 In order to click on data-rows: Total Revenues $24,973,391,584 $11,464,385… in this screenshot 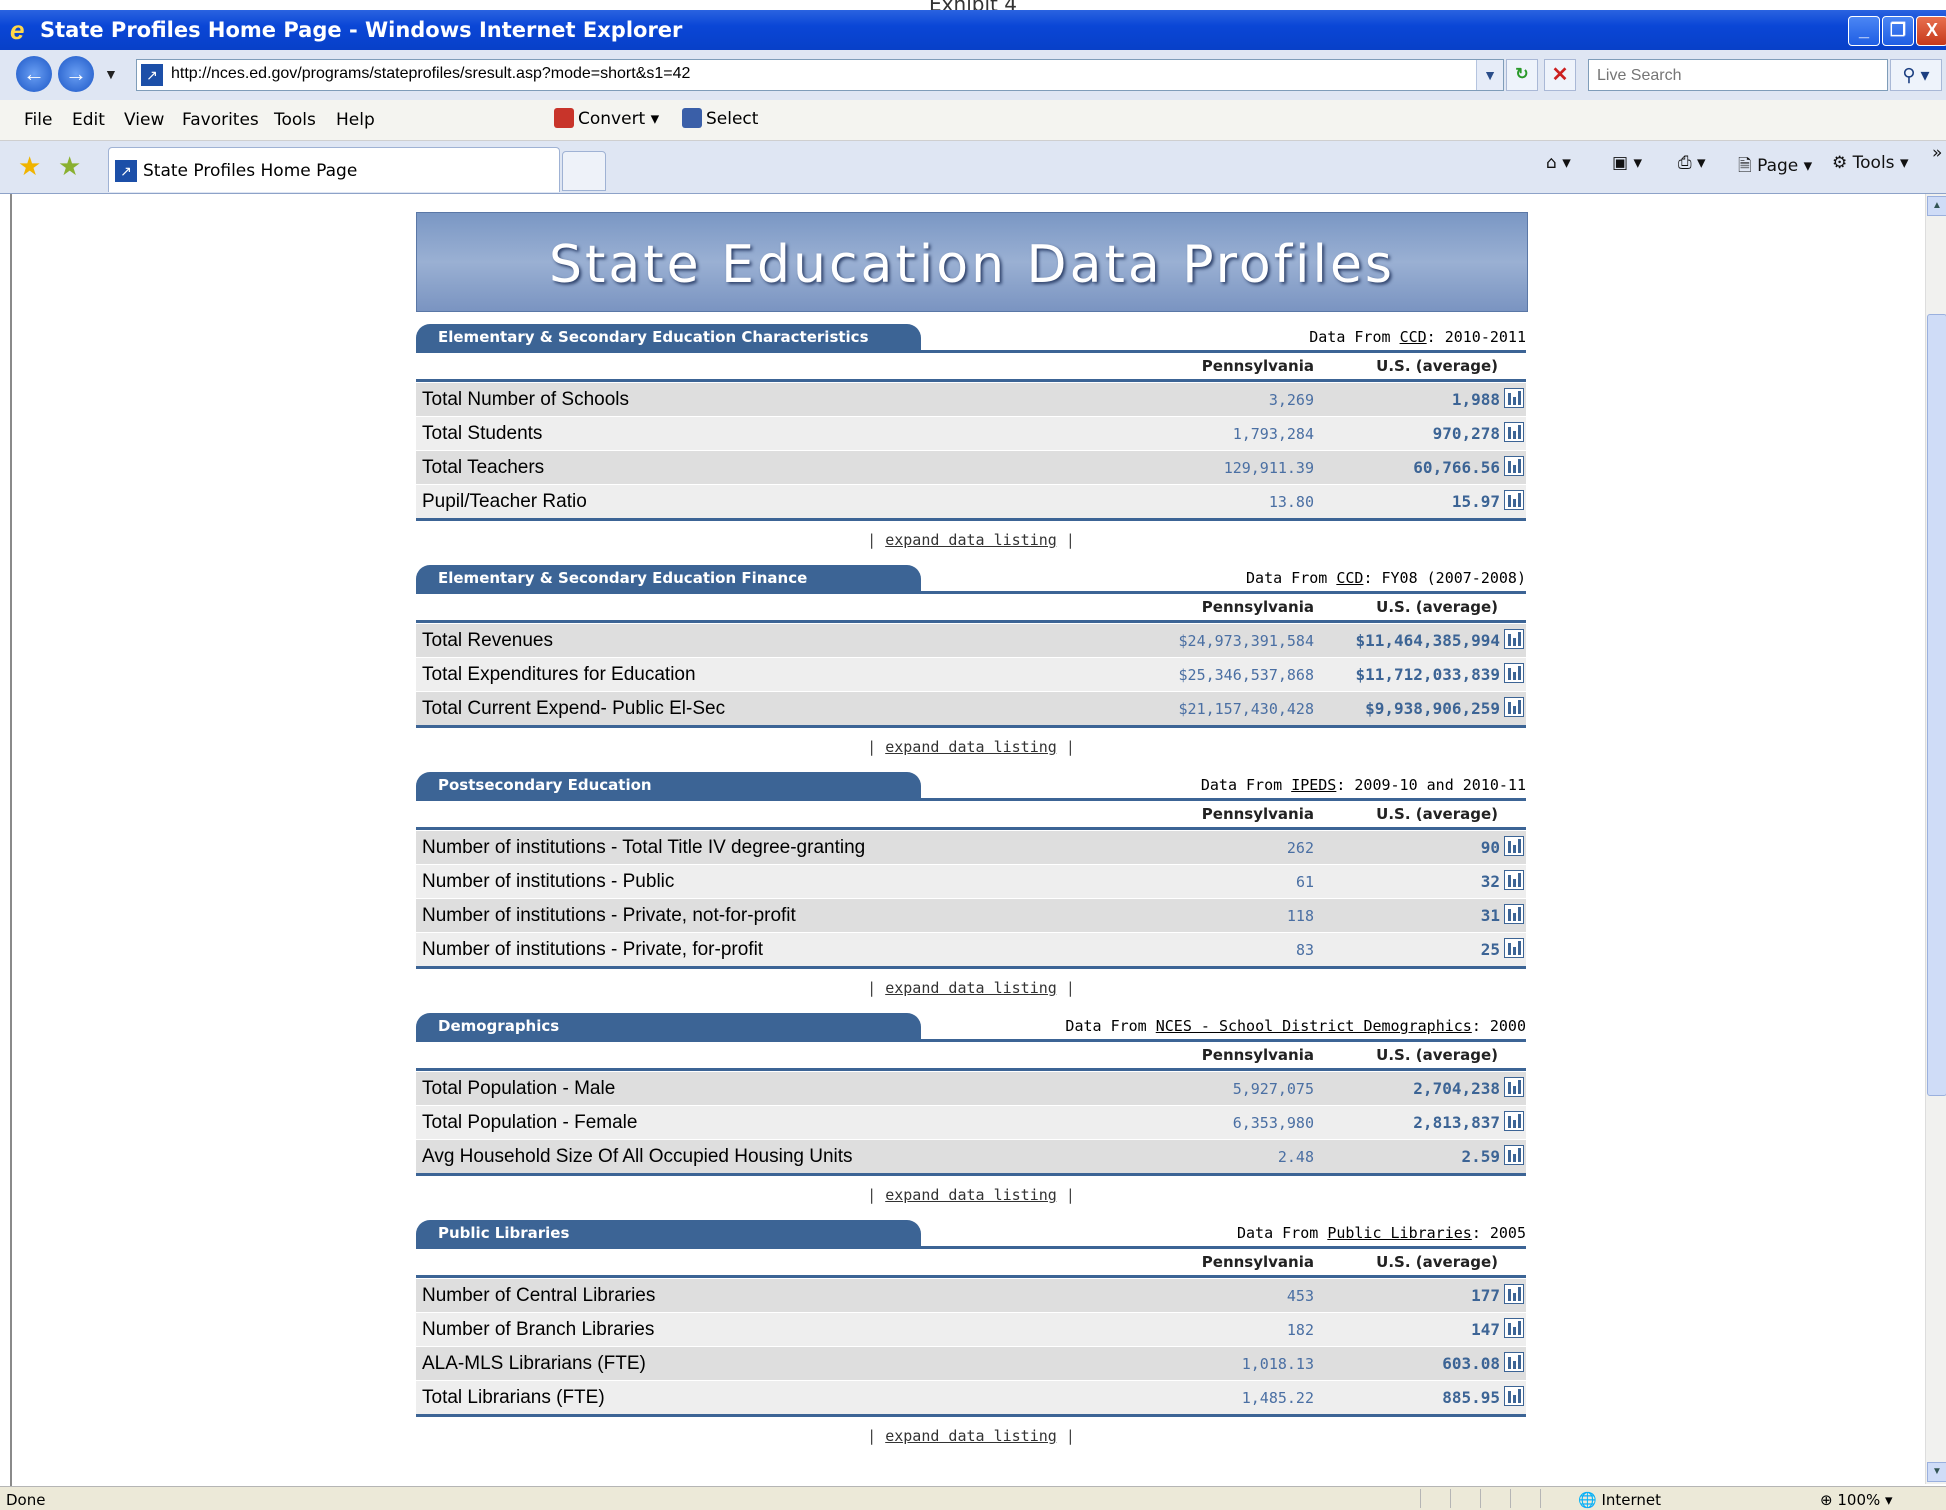, I will do `click(971, 675)`.